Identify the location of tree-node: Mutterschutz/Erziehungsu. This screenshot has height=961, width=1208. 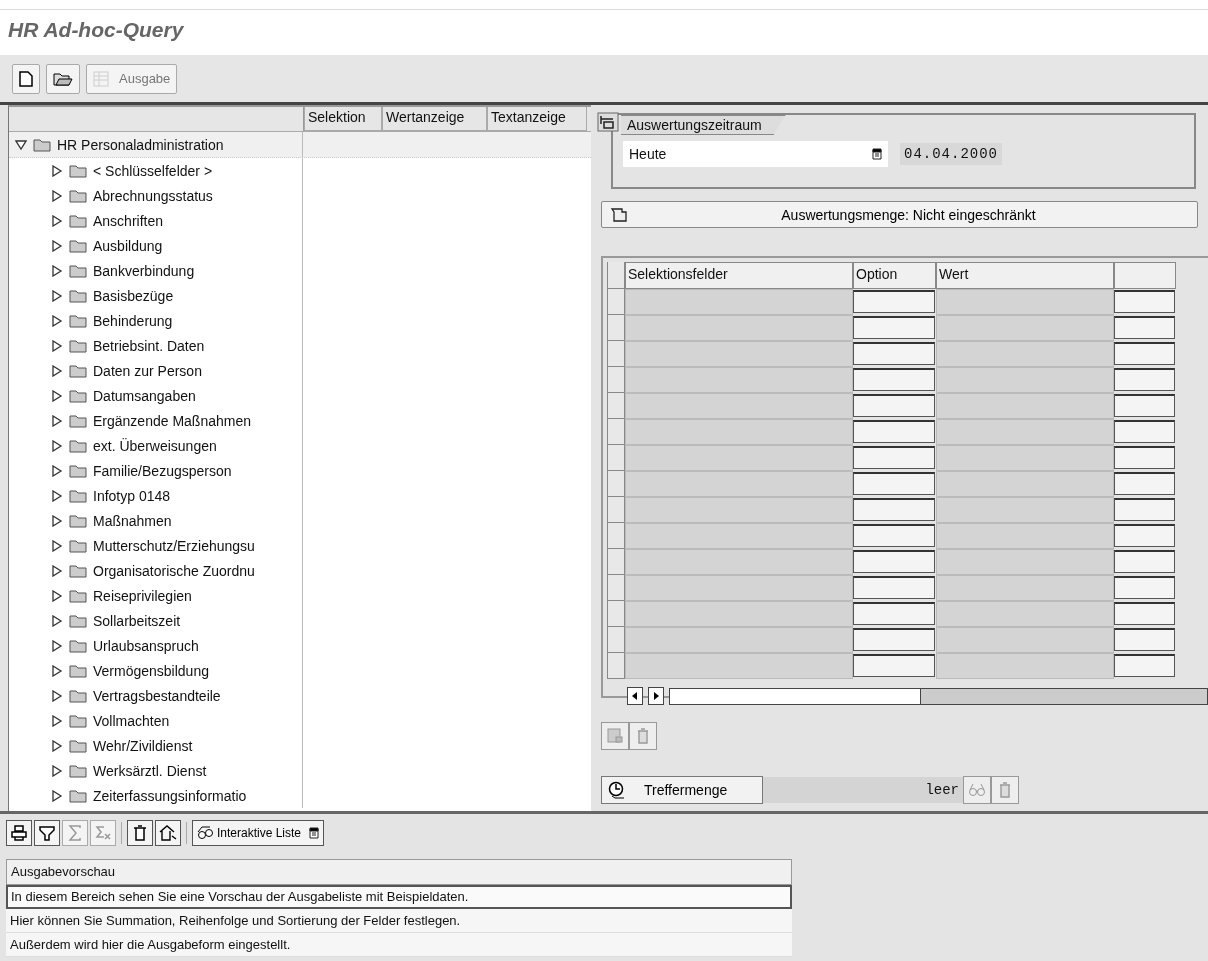
(174, 545).